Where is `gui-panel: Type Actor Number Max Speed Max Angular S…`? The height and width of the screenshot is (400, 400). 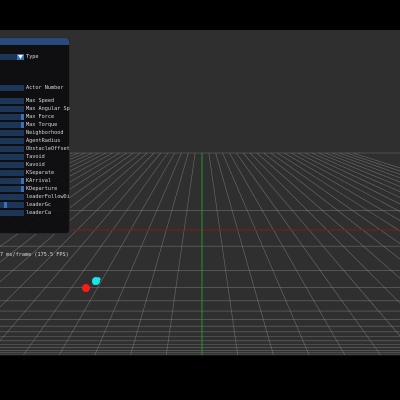
gui-panel: Type Actor Number Max Speed Max Angular S… is located at coordinates (35, 147).